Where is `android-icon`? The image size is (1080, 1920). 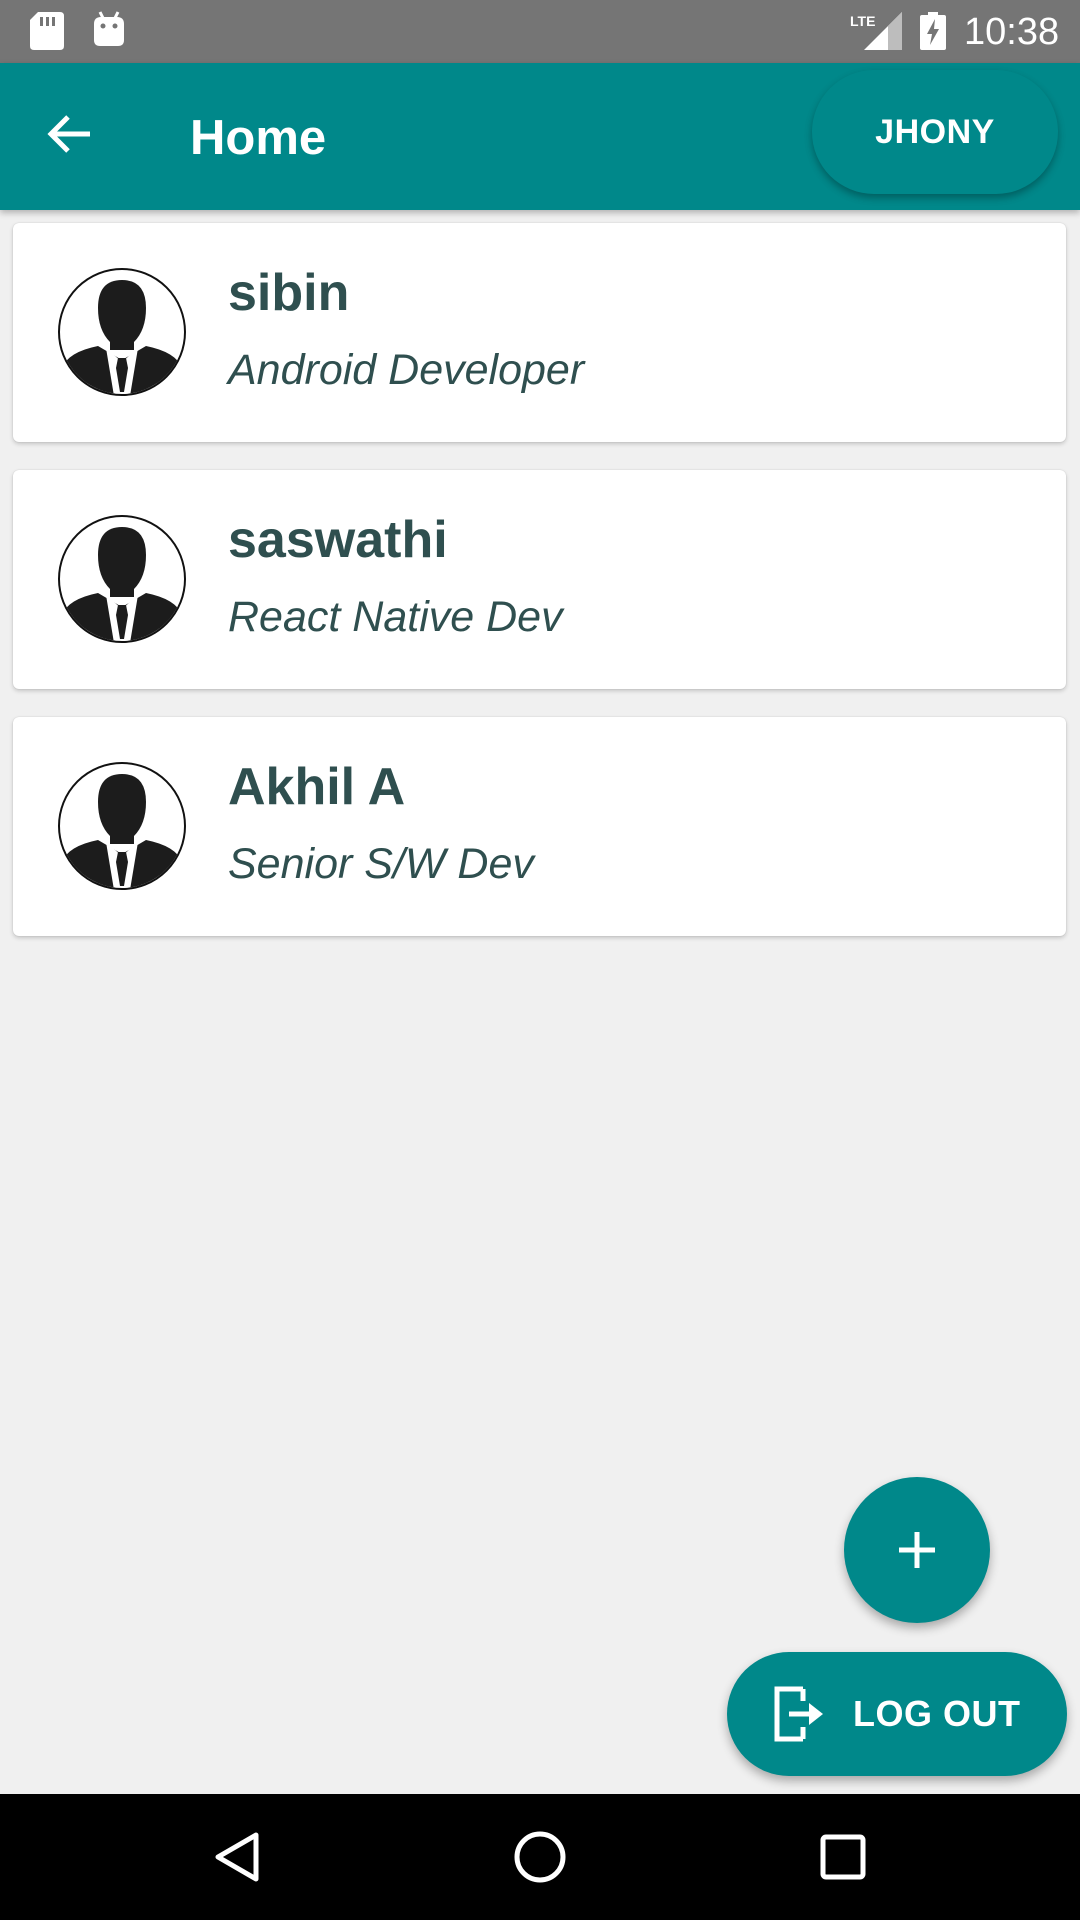 android-icon is located at coordinates (109, 31).